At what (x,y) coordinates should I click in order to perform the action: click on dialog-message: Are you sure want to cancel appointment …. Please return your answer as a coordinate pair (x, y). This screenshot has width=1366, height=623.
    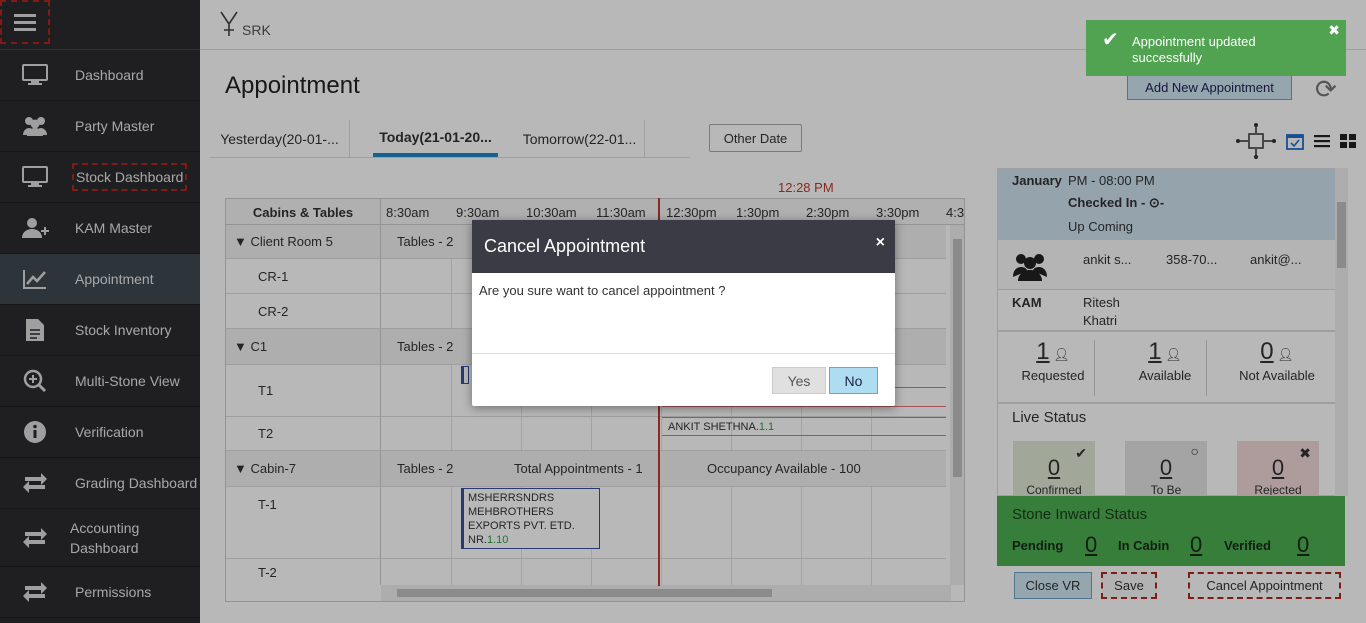
    Looking at the image, I should click on (683, 313).